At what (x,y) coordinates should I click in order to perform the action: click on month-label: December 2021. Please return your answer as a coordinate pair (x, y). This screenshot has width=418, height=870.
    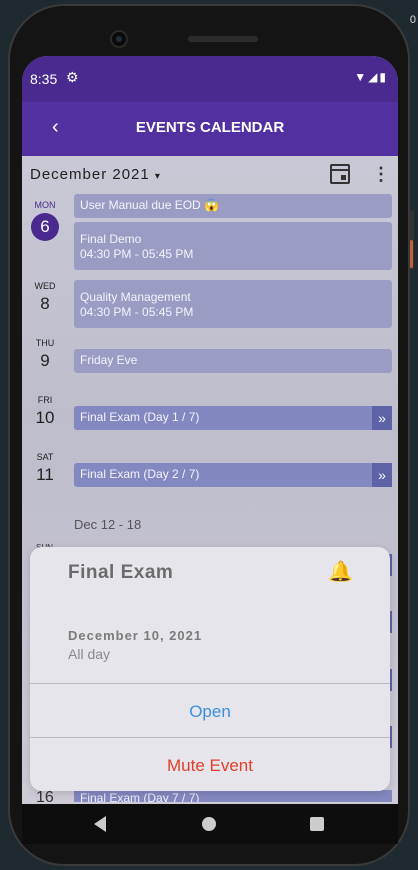
    Looking at the image, I should click on (90, 174).